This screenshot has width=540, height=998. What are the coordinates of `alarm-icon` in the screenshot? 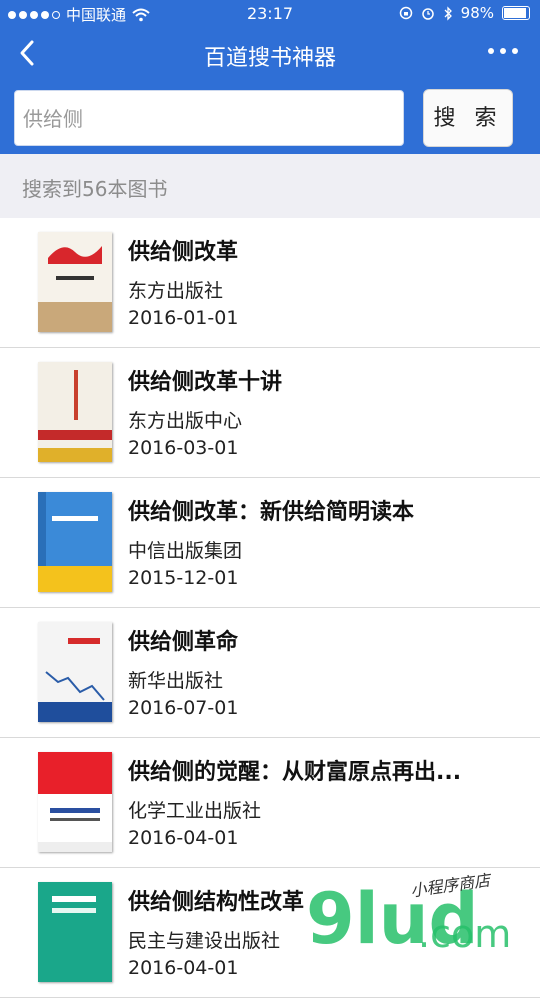 It's located at (427, 14).